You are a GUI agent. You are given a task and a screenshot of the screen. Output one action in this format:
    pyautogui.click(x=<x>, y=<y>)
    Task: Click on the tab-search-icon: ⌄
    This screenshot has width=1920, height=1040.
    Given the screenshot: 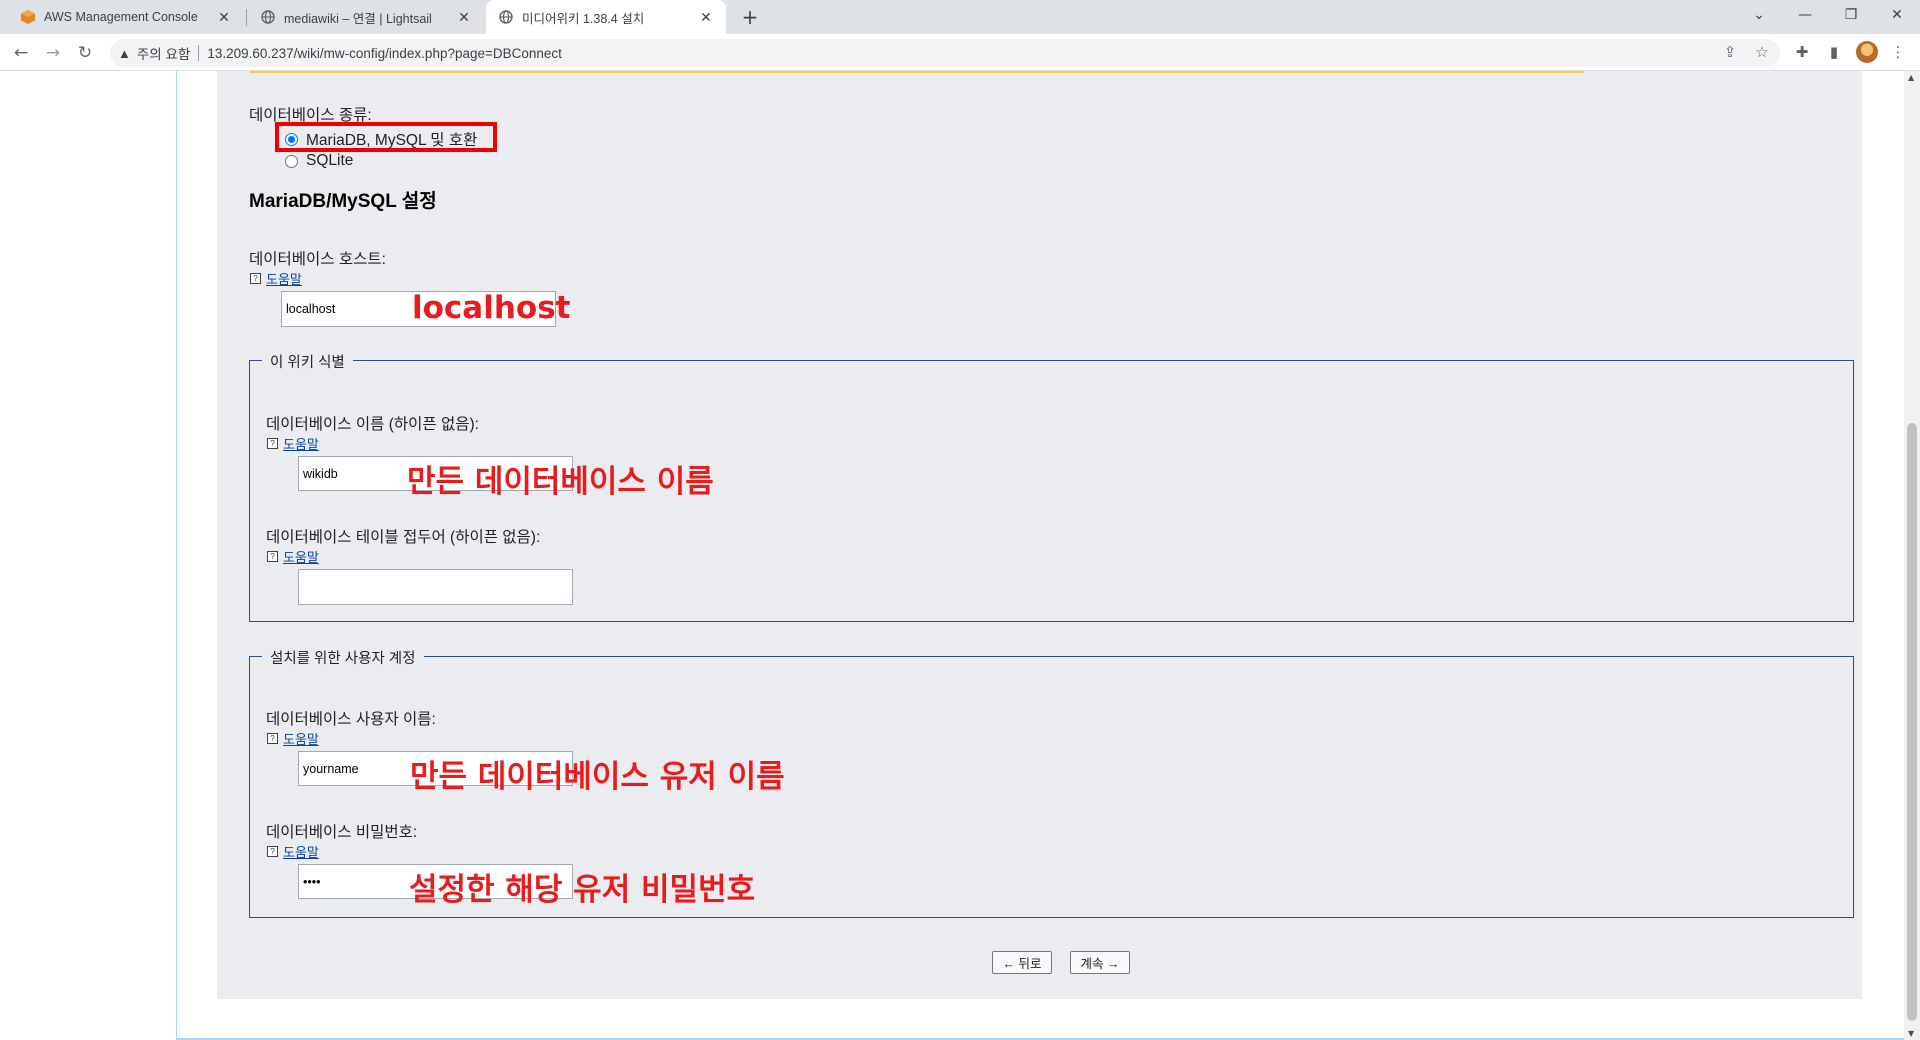 What is the action you would take?
    pyautogui.click(x=1759, y=15)
    